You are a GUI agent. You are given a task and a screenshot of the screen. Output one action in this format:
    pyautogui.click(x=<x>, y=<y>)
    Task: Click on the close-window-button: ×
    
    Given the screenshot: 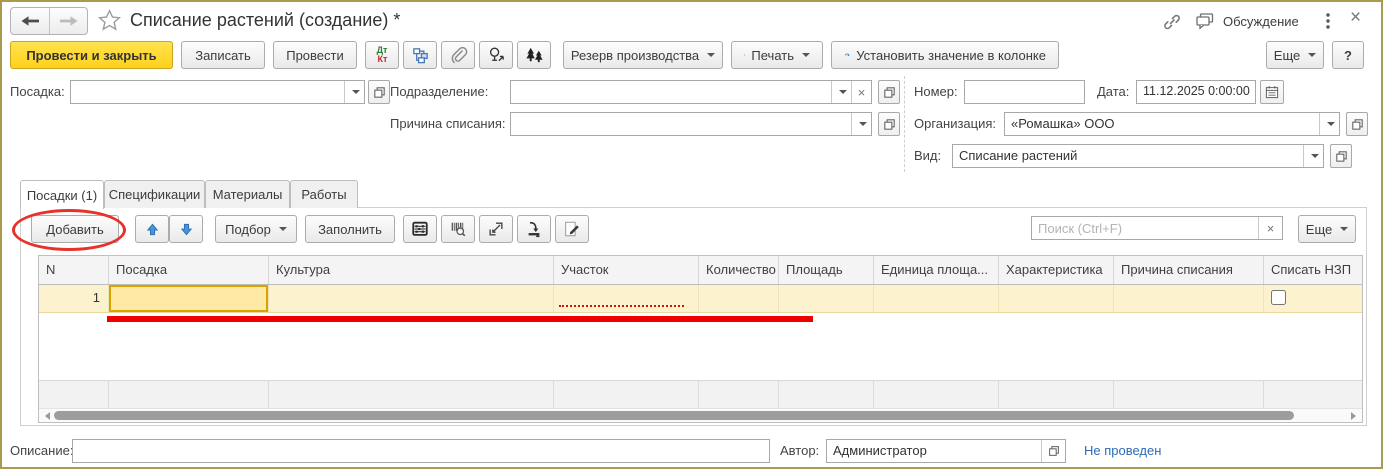 What is the action you would take?
    pyautogui.click(x=1355, y=18)
    